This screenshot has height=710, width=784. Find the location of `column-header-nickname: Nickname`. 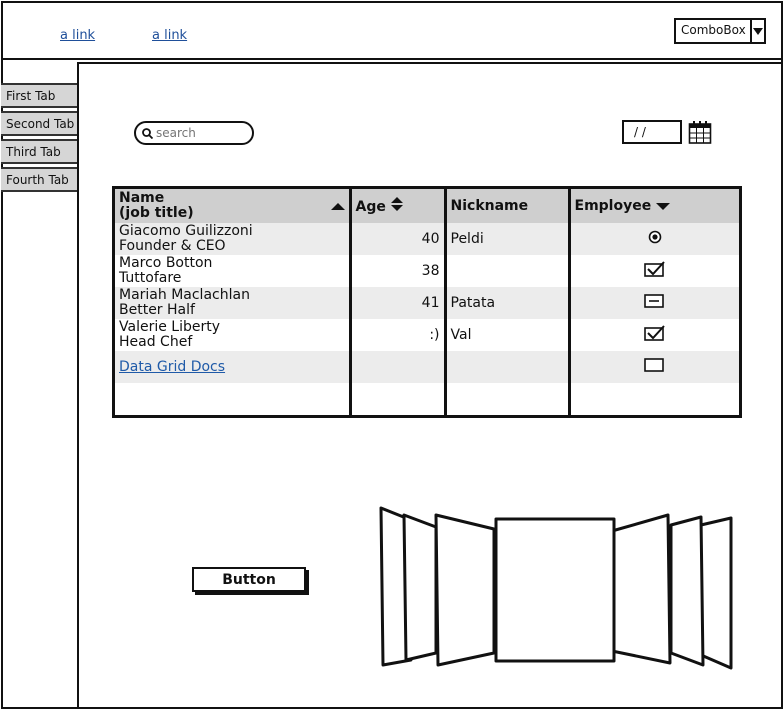

column-header-nickname: Nickname is located at coordinates (506, 206).